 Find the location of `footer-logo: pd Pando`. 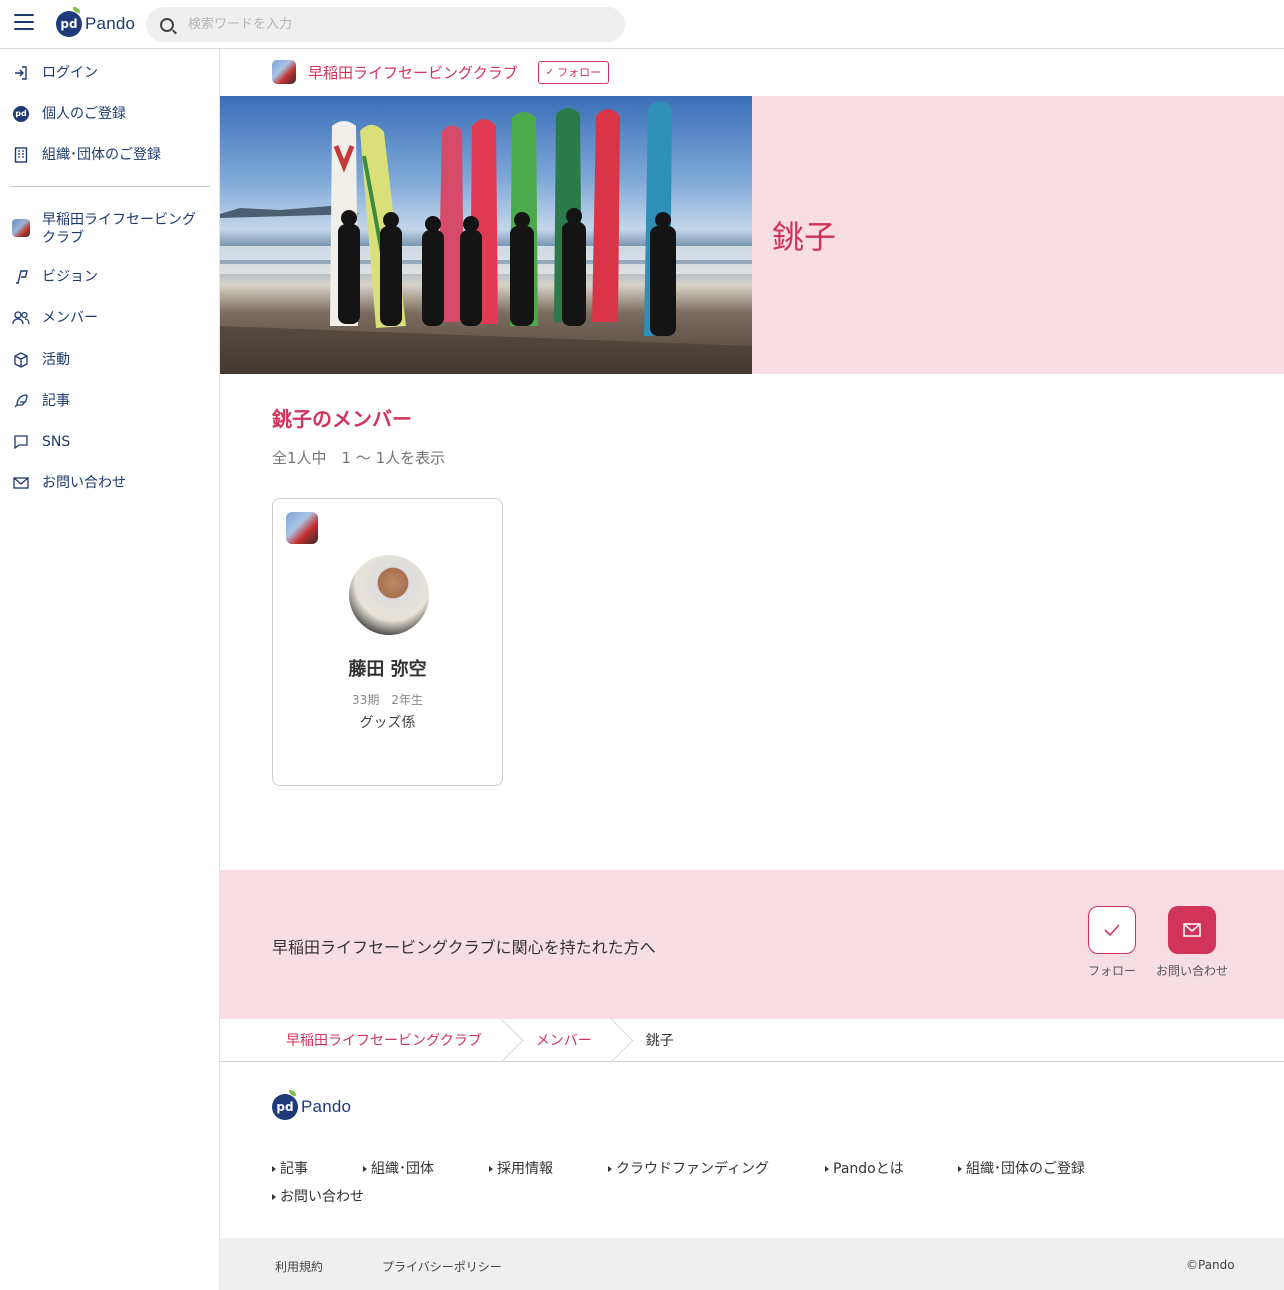

footer-logo: pd Pando is located at coordinates (312, 1105).